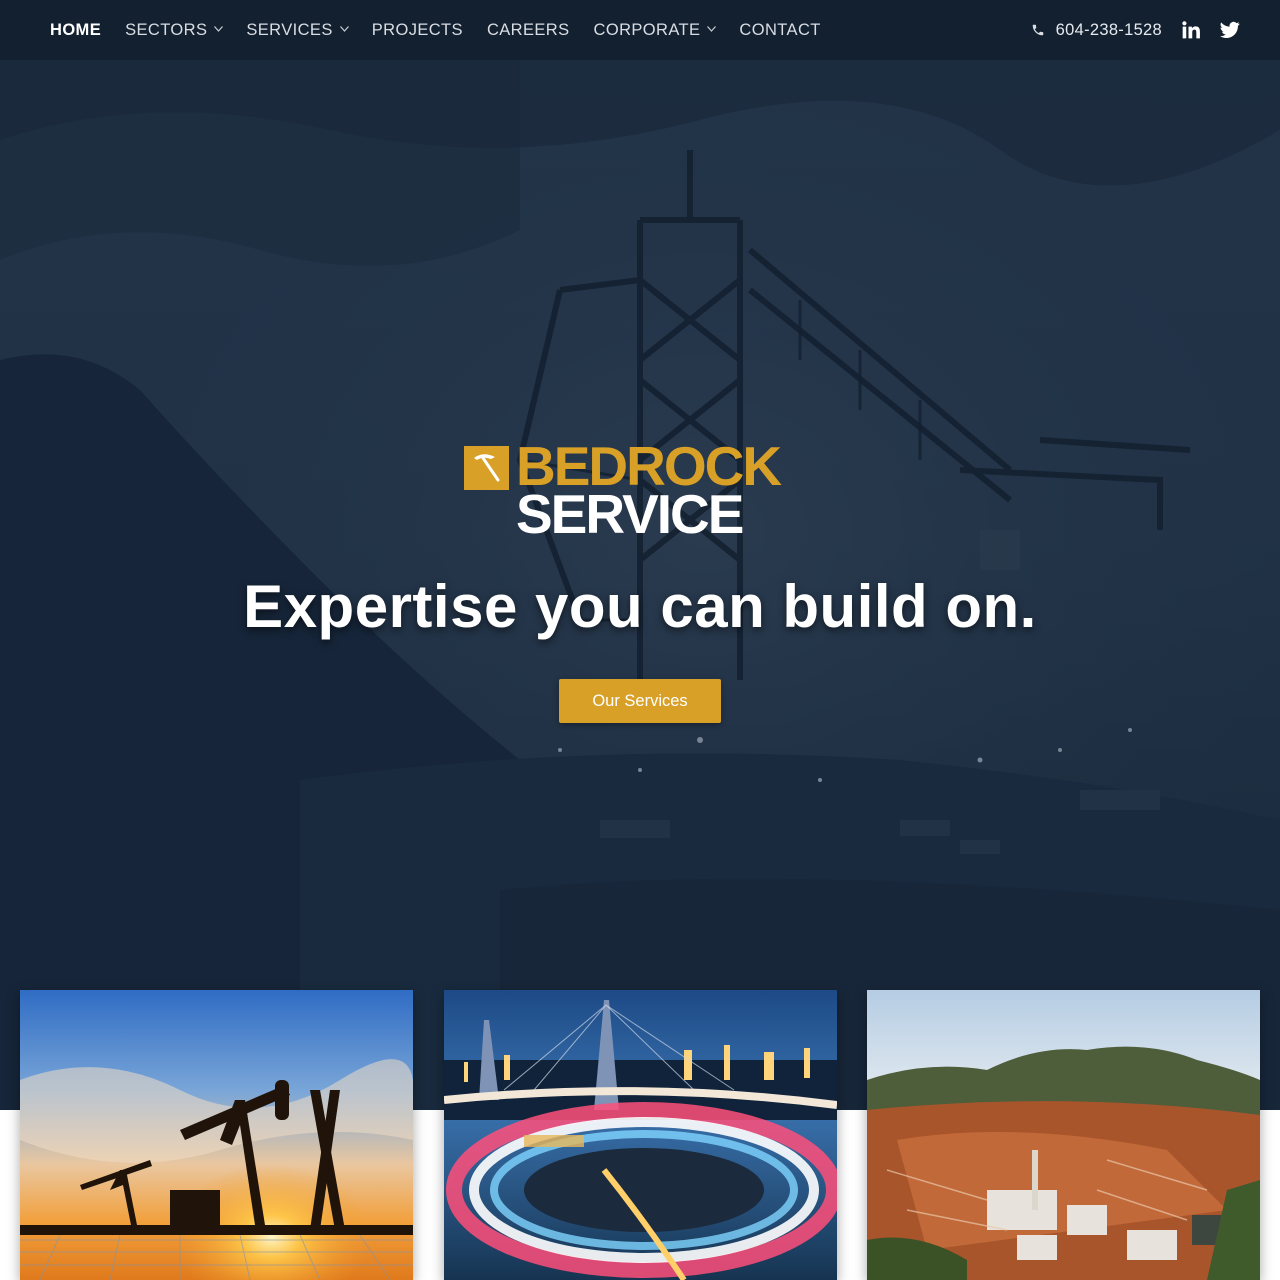  I want to click on nav-item-sectors: SECTORS, so click(173, 30).